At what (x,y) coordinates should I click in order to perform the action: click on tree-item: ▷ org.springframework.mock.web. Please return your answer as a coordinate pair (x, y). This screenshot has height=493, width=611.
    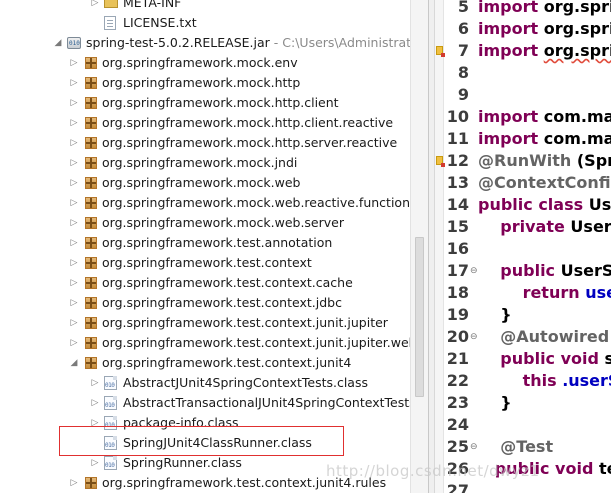
    Looking at the image, I should click on (214, 183).